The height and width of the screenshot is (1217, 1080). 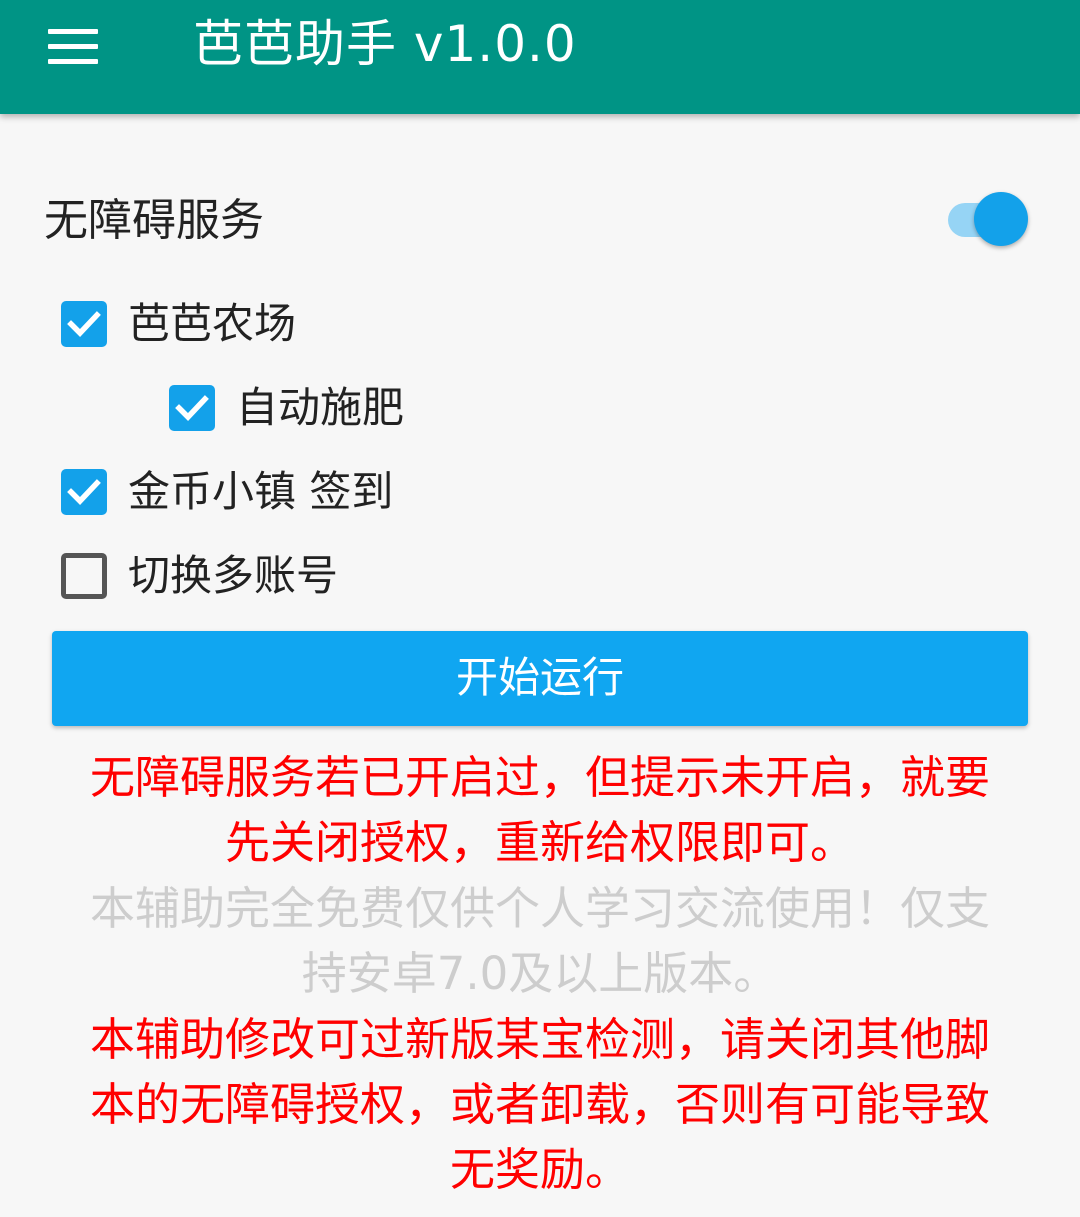 What do you see at coordinates (73, 43) in the screenshot?
I see `hamburger-menu-icon` at bounding box center [73, 43].